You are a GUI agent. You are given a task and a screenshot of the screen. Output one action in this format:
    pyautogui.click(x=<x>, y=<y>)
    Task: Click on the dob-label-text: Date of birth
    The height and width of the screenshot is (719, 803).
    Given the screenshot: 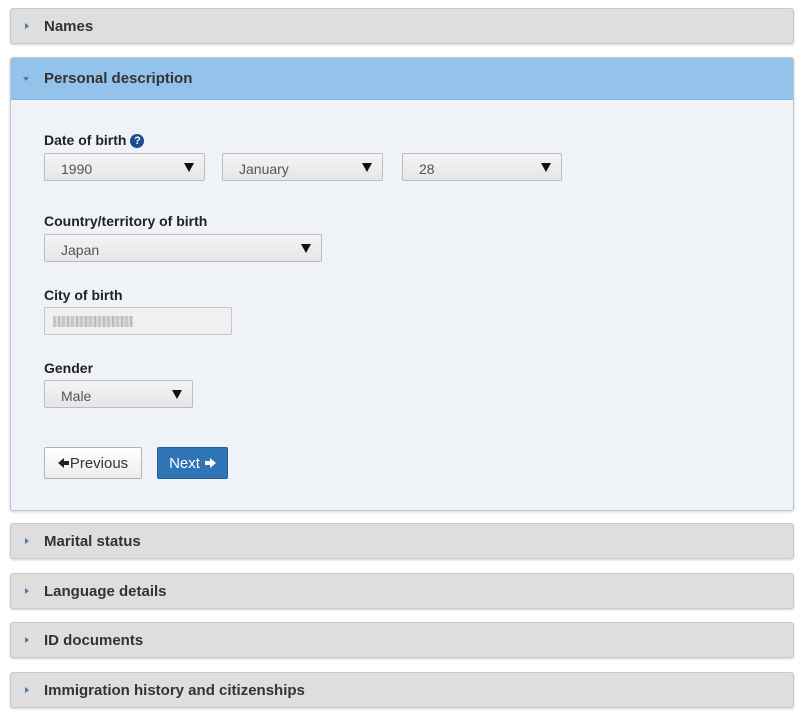 What is the action you would take?
    pyautogui.click(x=85, y=140)
    